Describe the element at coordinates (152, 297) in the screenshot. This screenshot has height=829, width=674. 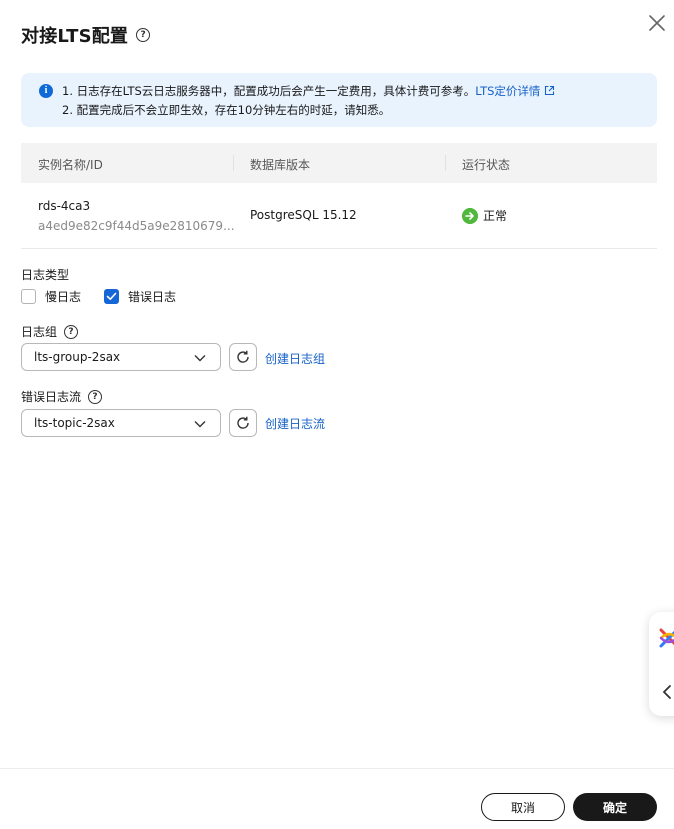
I see `error-log-label: 错误日志` at that location.